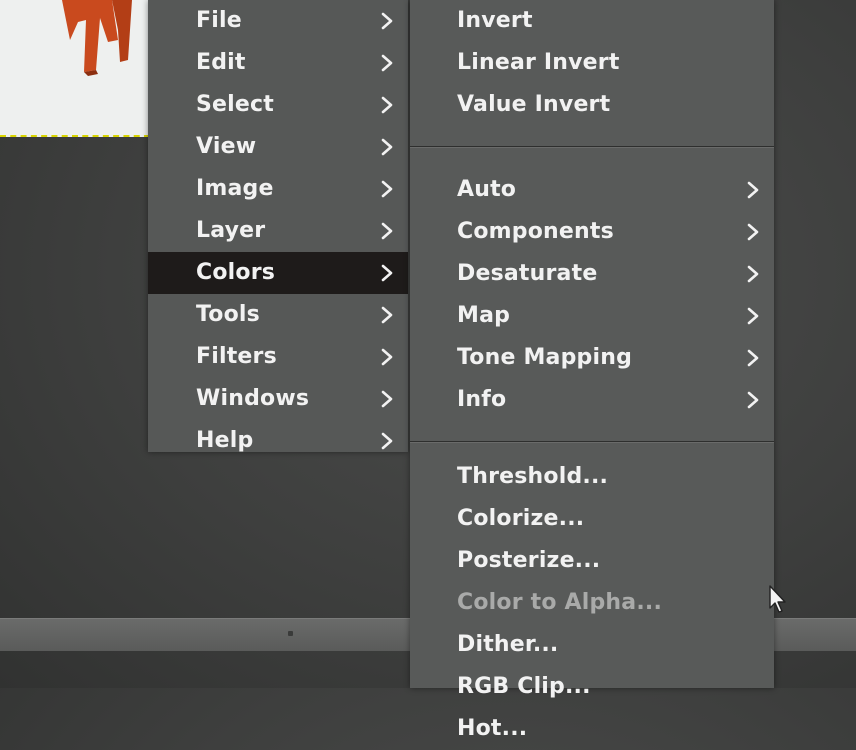 The width and height of the screenshot is (856, 750). I want to click on menu-item-tone-mapping: Tone Mapping, so click(592, 358).